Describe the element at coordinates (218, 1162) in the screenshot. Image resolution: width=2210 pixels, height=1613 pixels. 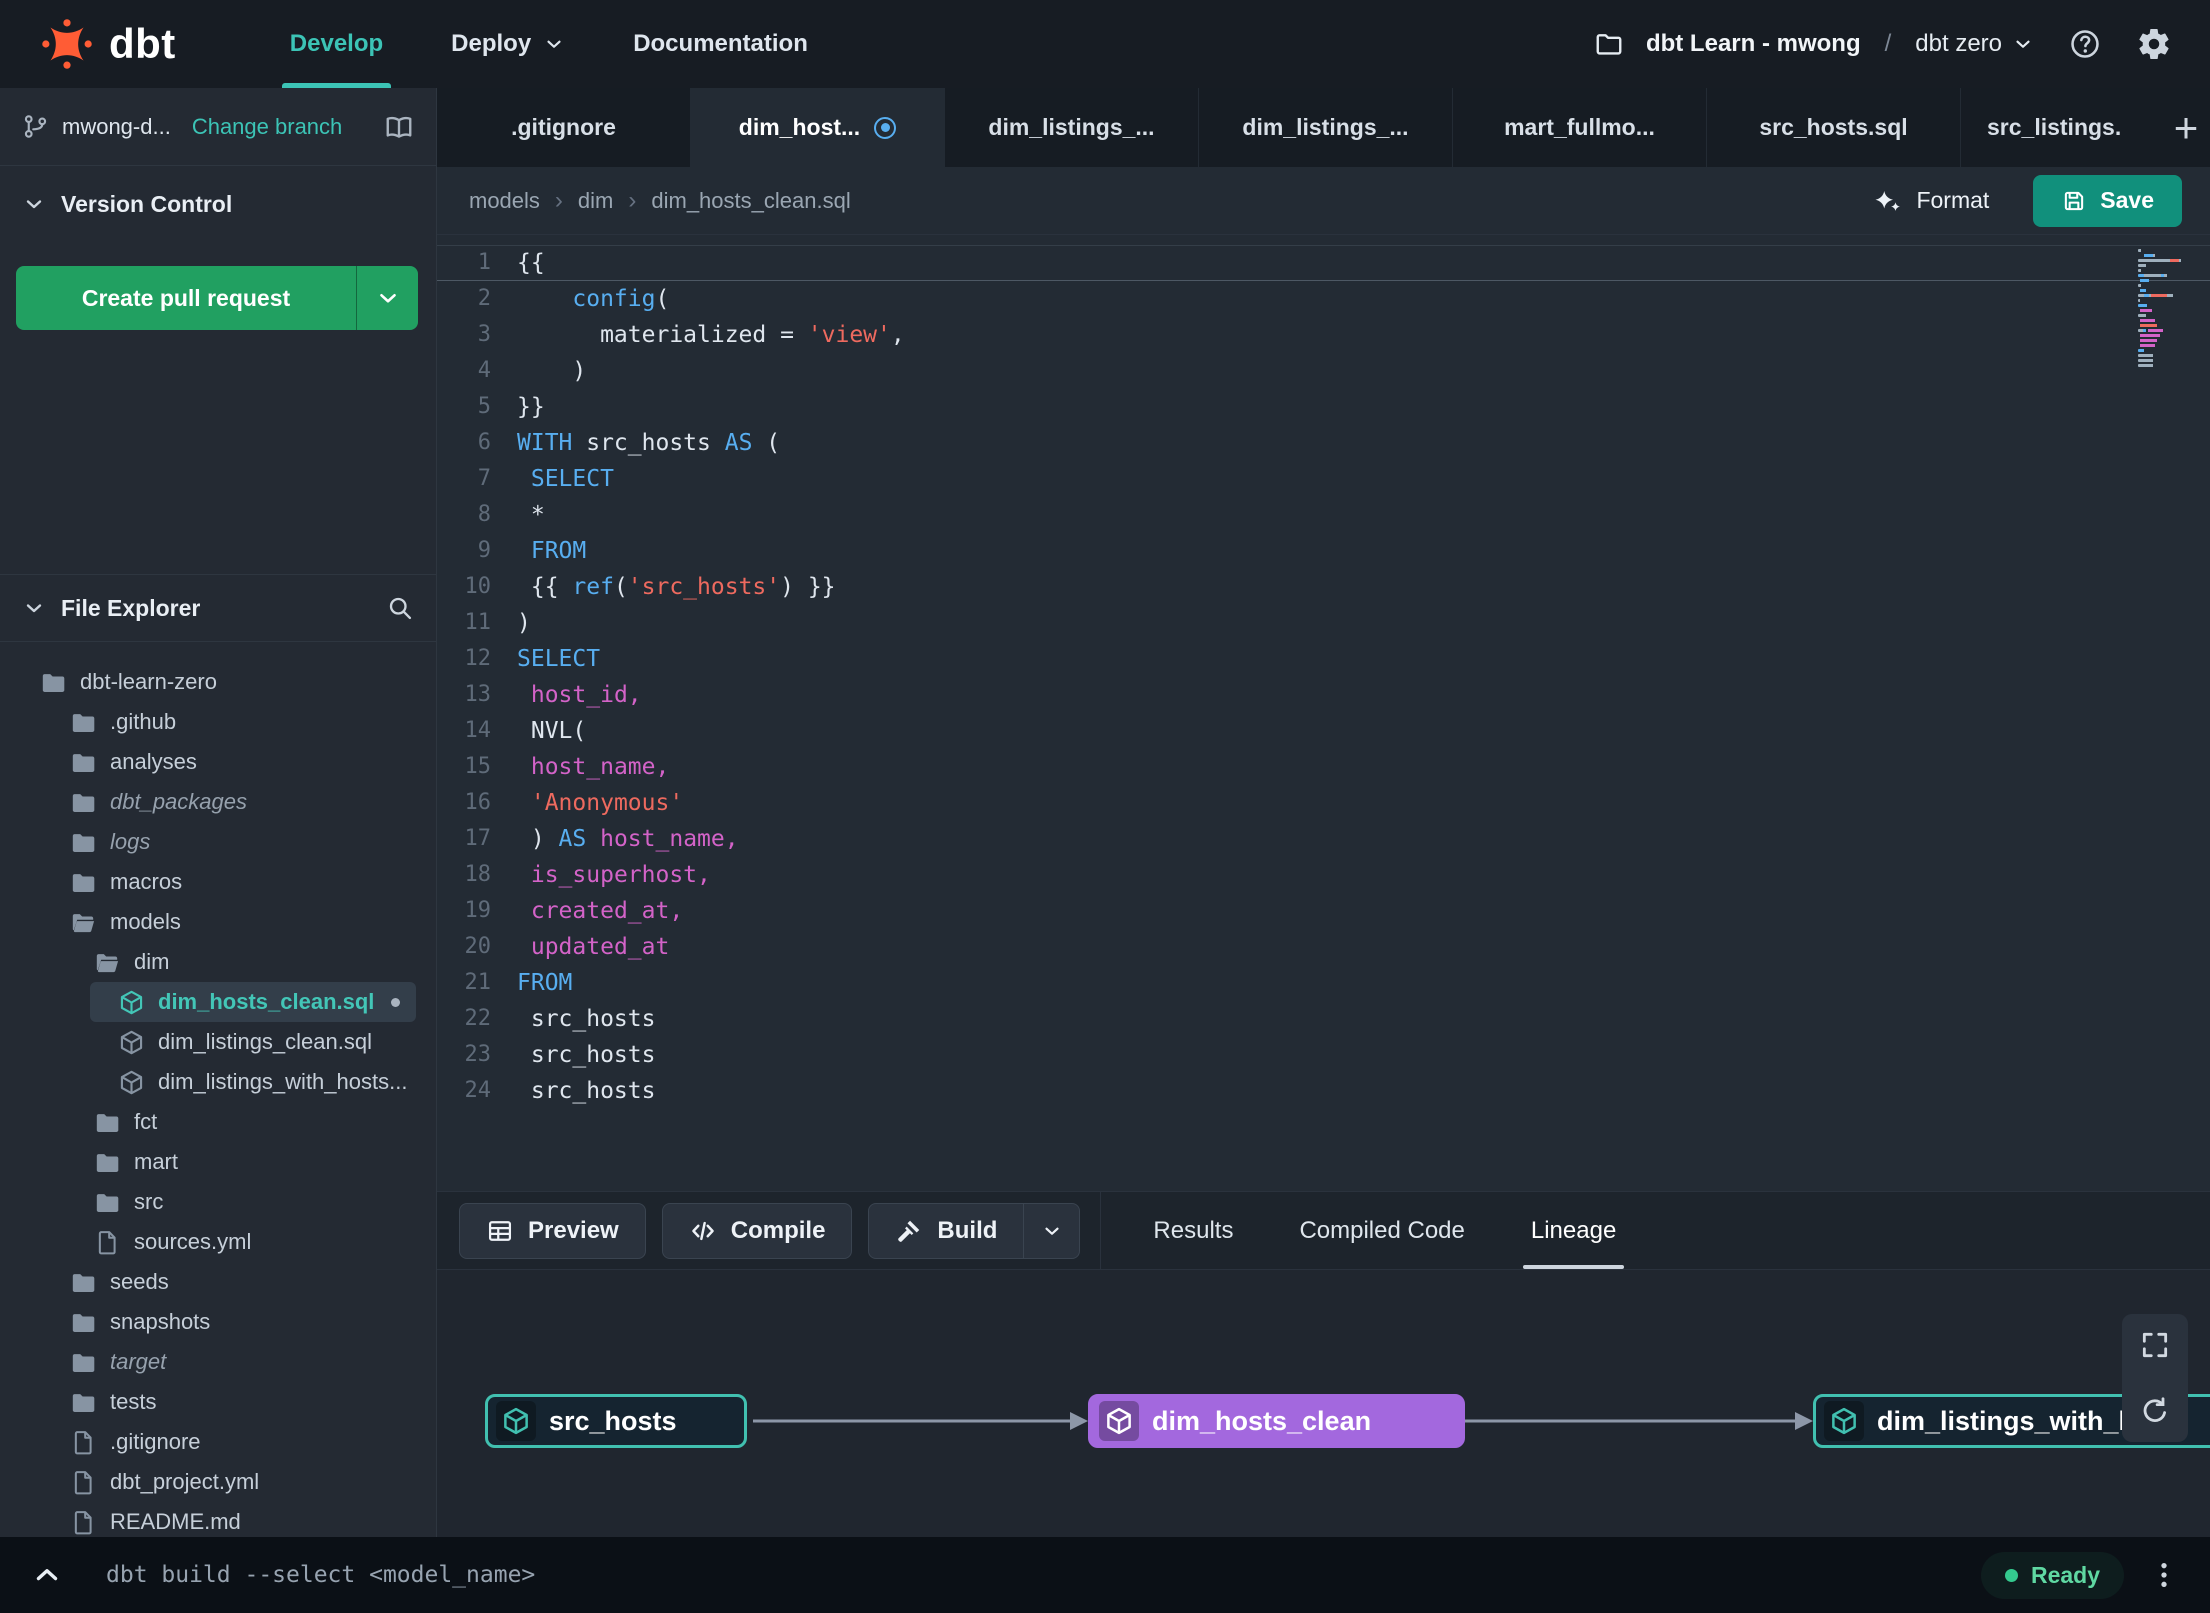
I see `tree-item-mart: mart` at that location.